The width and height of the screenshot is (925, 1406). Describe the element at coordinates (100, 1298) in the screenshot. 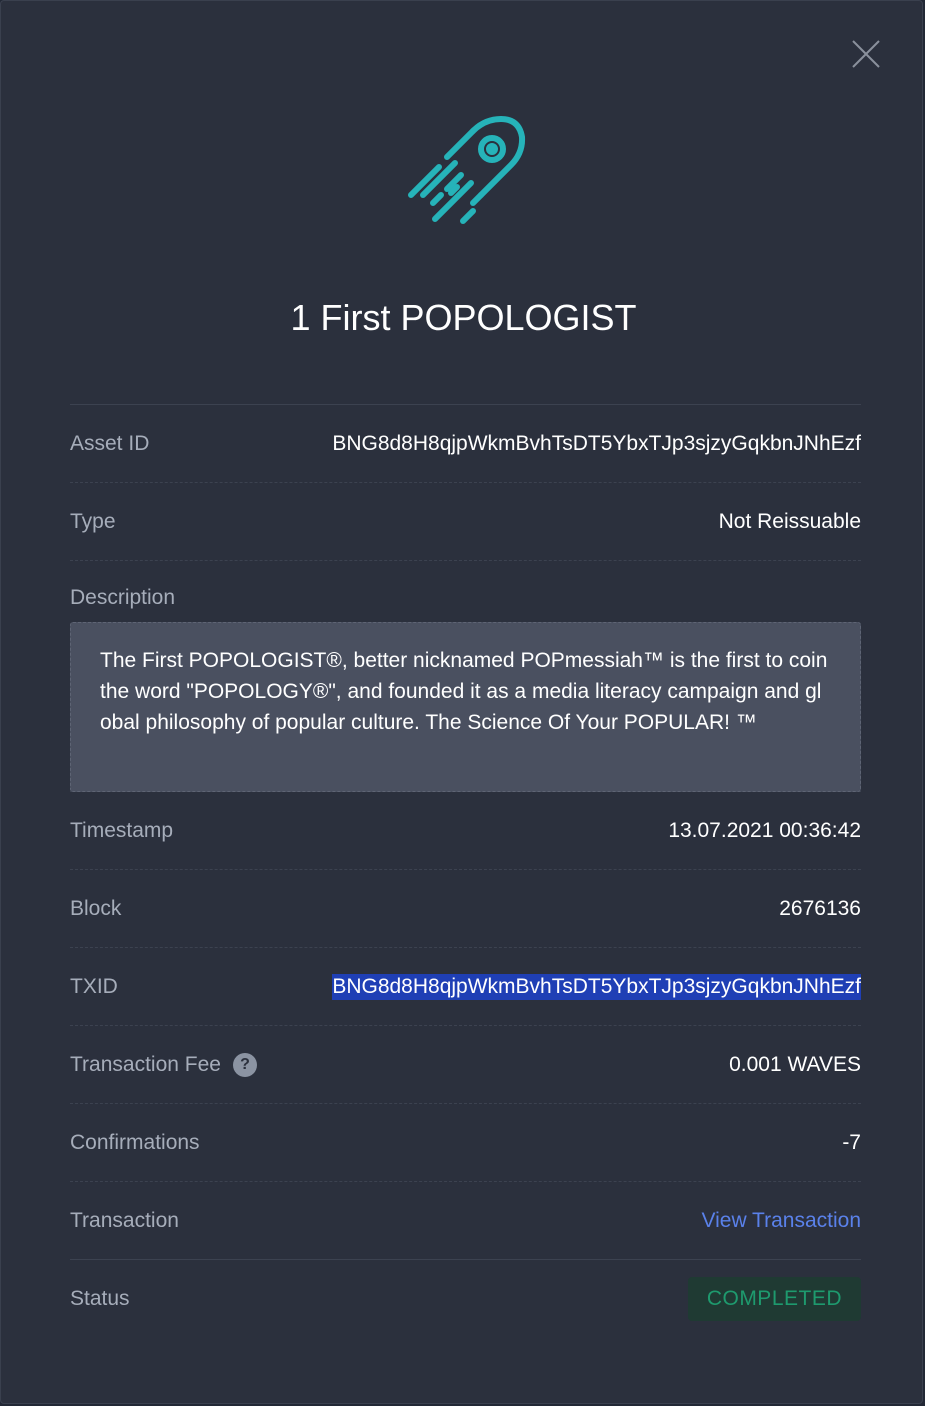

I see `status-label: Status` at that location.